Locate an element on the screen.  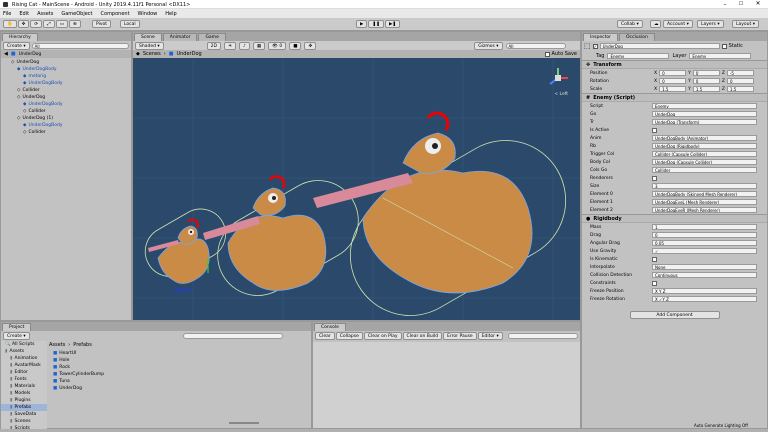
menu-edit: Edit is located at coordinates (24, 14).